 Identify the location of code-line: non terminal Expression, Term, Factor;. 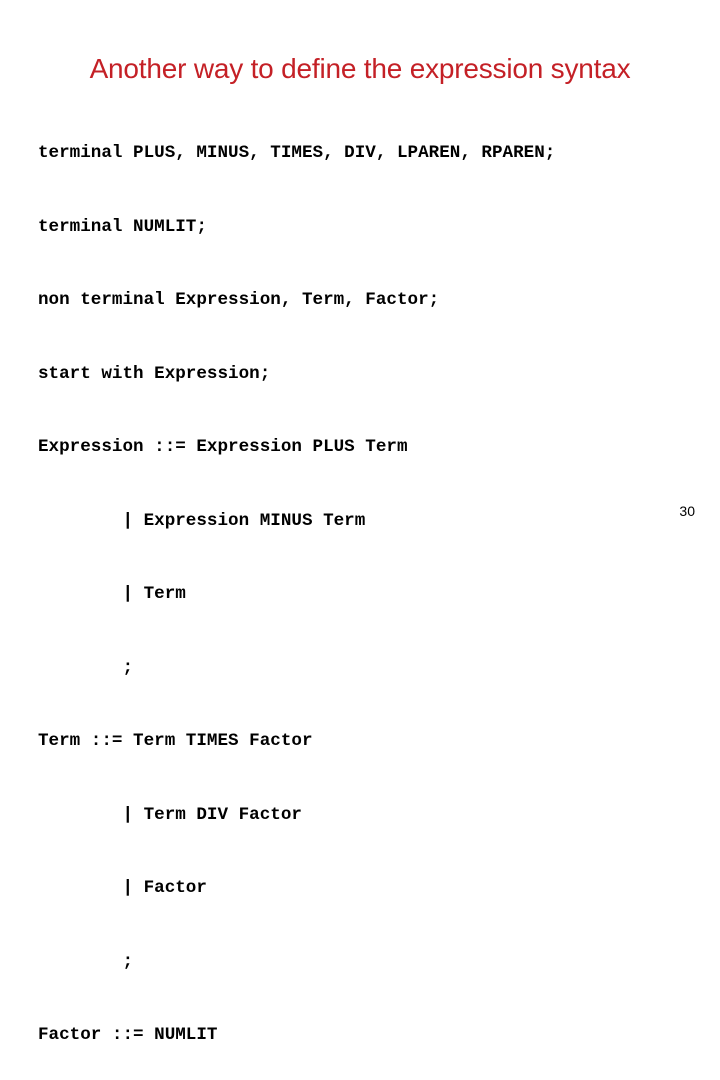
(239, 300).